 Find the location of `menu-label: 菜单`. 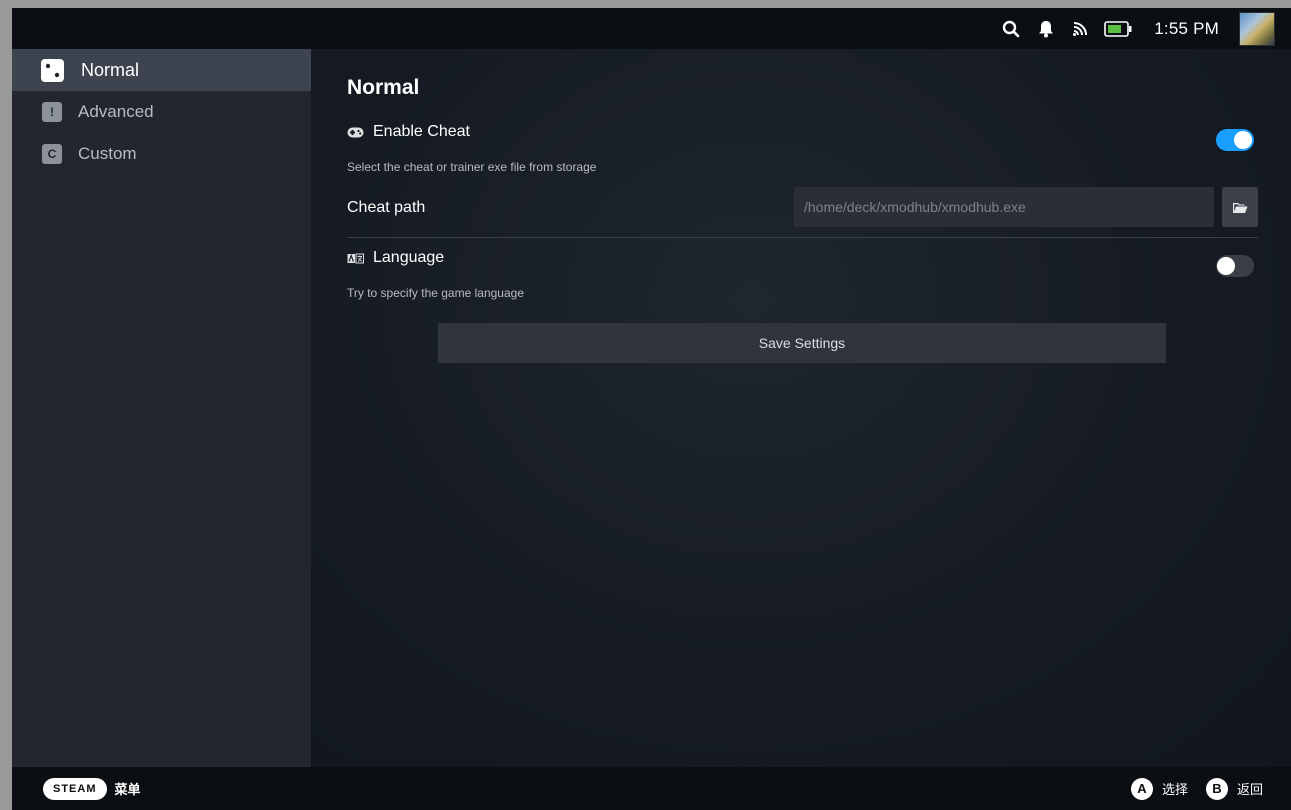

menu-label: 菜单 is located at coordinates (127, 790).